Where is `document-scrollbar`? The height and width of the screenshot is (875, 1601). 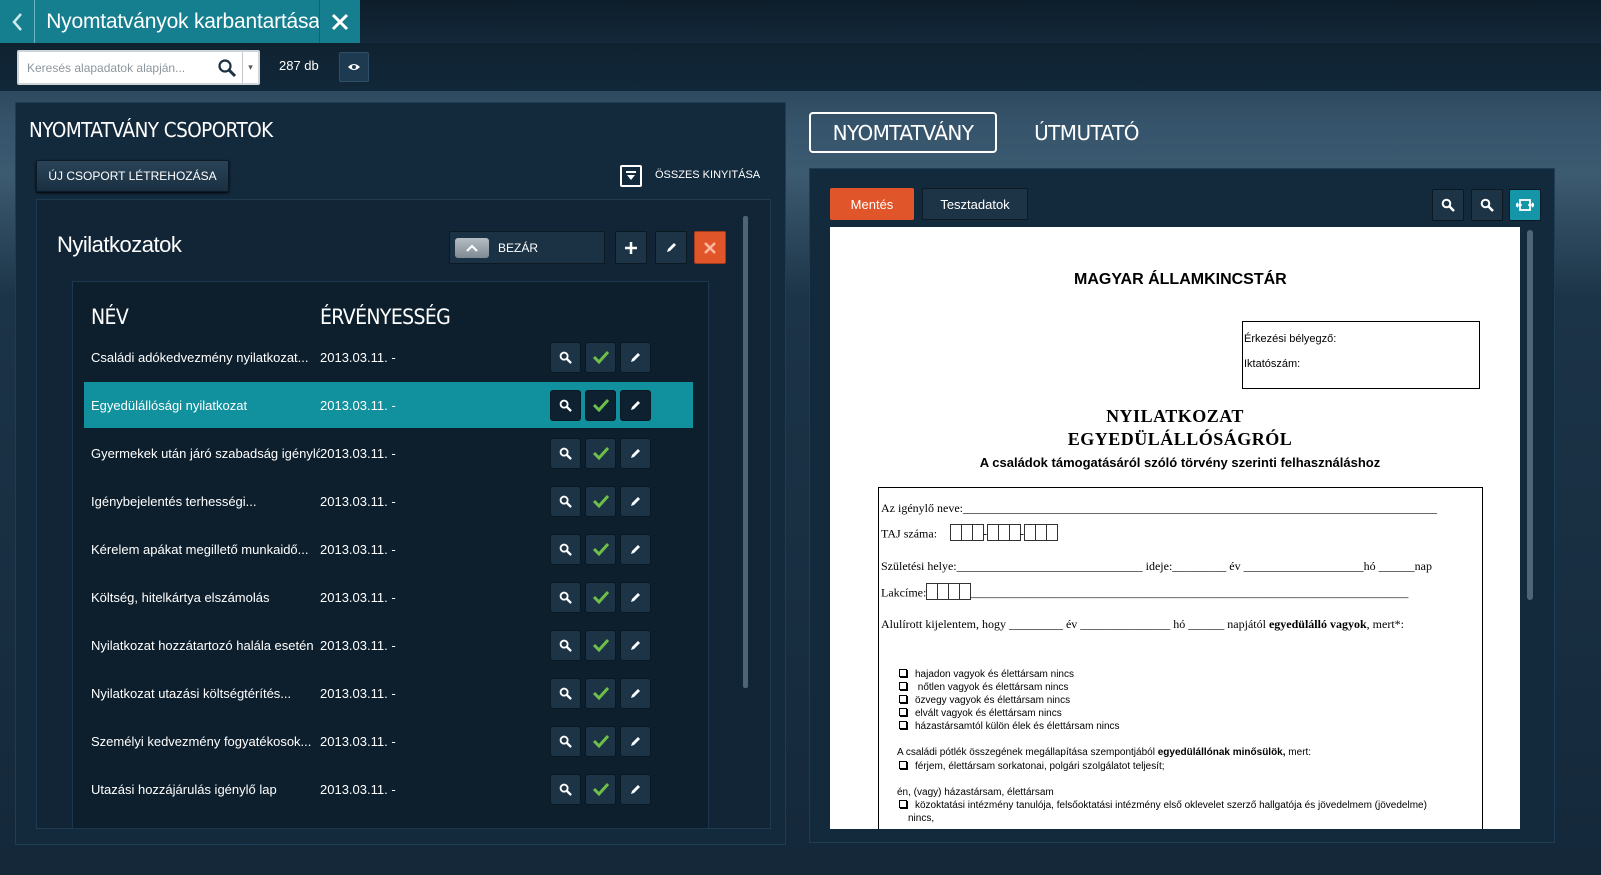
document-scrollbar is located at coordinates (1530, 415).